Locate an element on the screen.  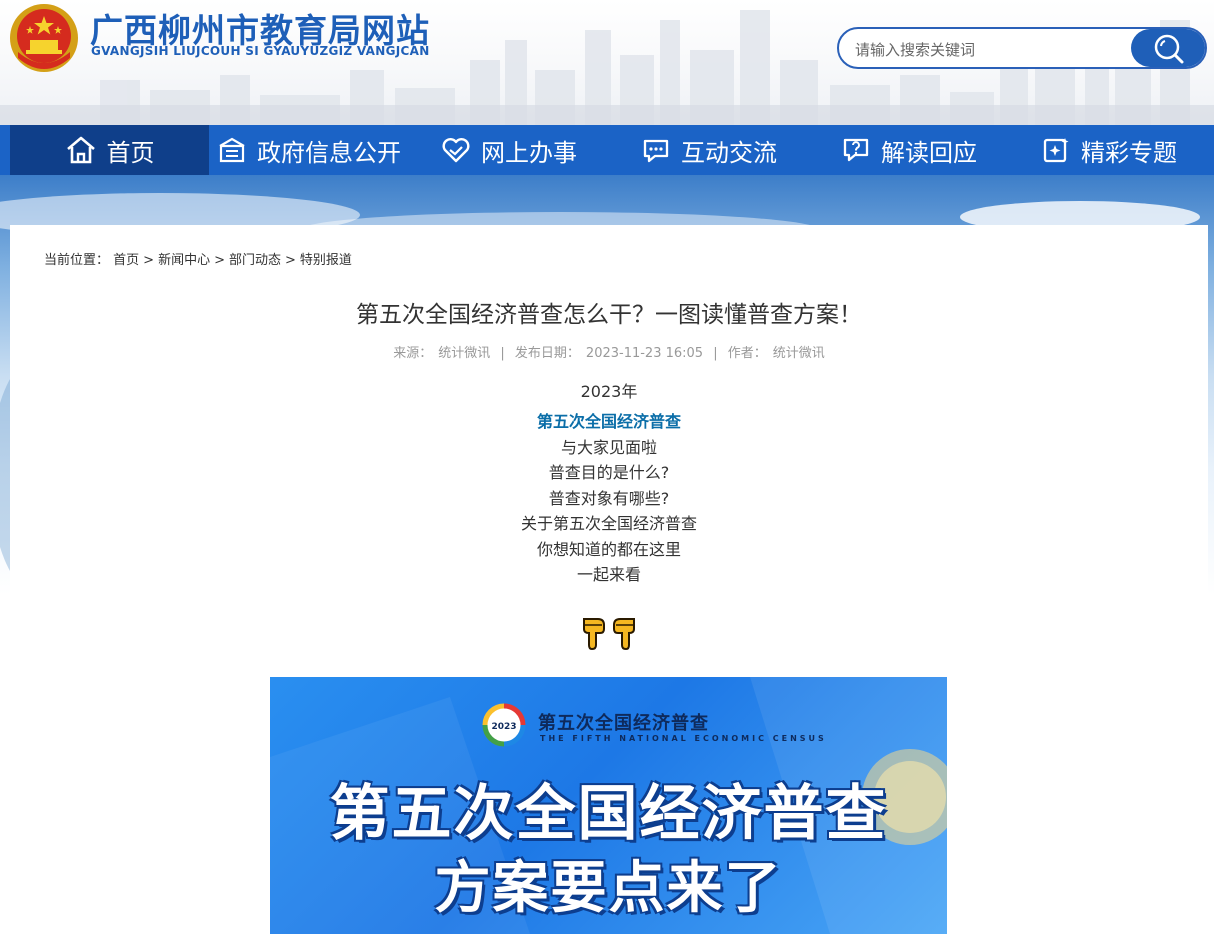
breadcrumb: 当前位置： 首页 > 新闻中心 > 部门动态 > 特别报道 is located at coordinates (198, 258).